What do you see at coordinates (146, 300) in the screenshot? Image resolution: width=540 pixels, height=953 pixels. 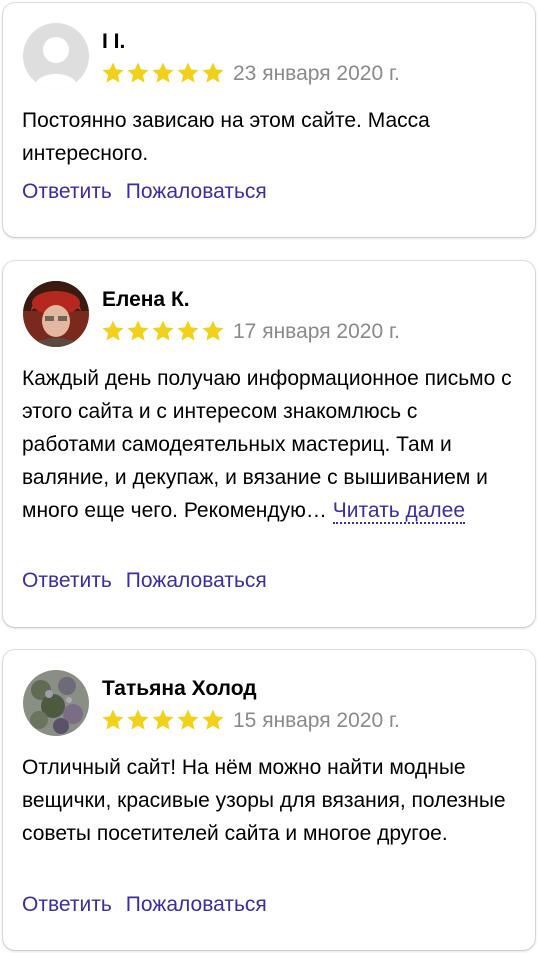 I see `review-author: Елена К.` at bounding box center [146, 300].